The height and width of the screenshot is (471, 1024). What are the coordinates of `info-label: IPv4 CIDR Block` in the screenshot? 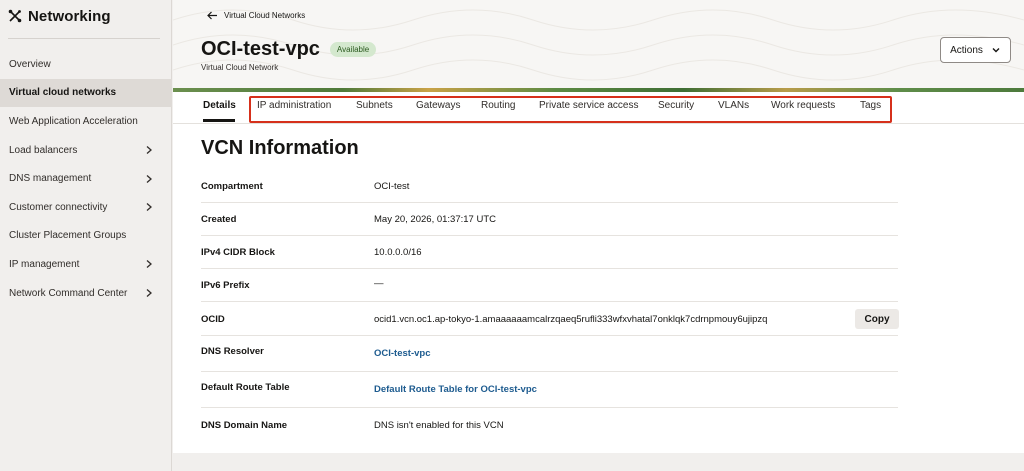 It's located at (238, 252).